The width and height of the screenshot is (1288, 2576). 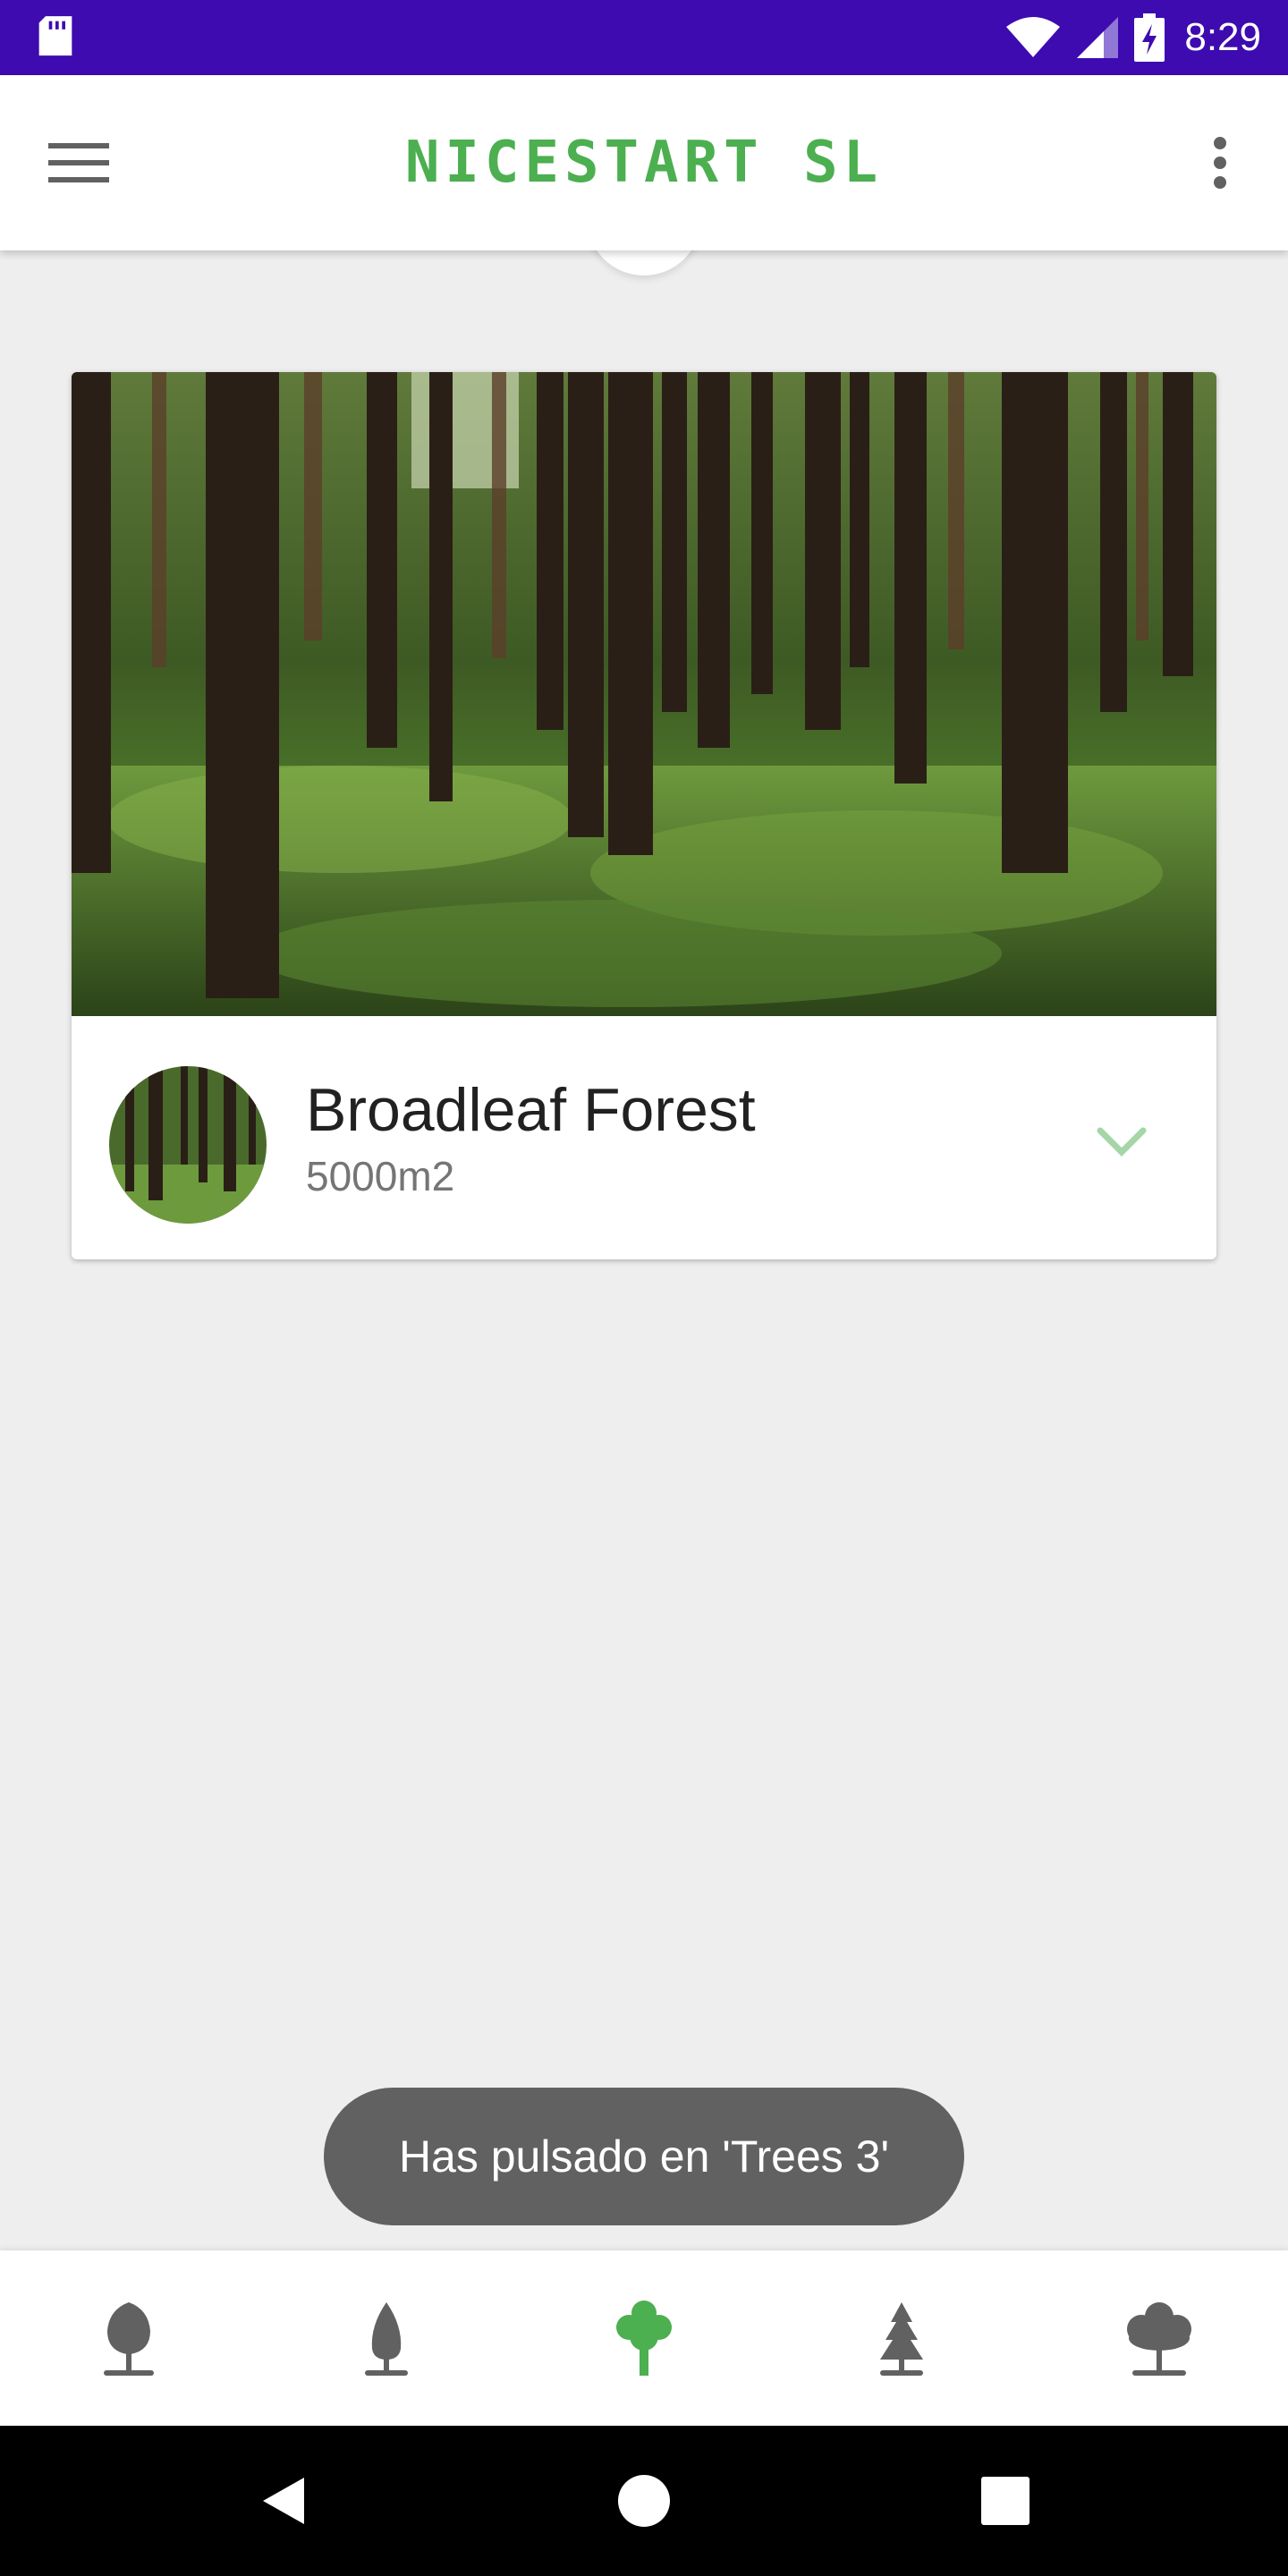 I want to click on battery-charging-icon, so click(x=1149, y=37).